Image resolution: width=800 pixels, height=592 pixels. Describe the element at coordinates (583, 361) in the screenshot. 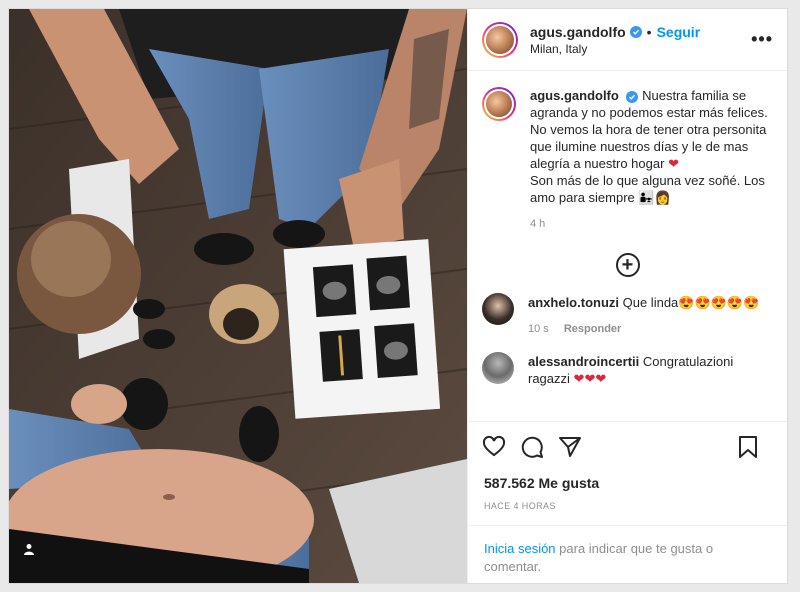

I see `commenter-username: alessandroincertii` at that location.